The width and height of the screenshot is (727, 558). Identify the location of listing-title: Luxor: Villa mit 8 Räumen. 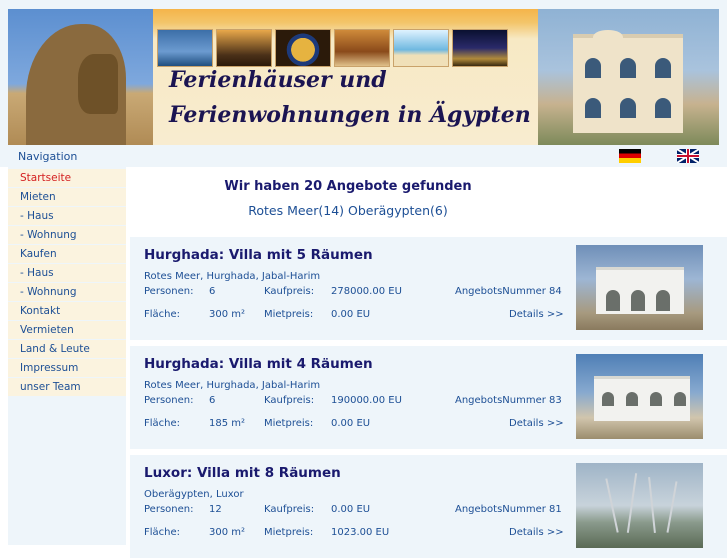
(242, 473).